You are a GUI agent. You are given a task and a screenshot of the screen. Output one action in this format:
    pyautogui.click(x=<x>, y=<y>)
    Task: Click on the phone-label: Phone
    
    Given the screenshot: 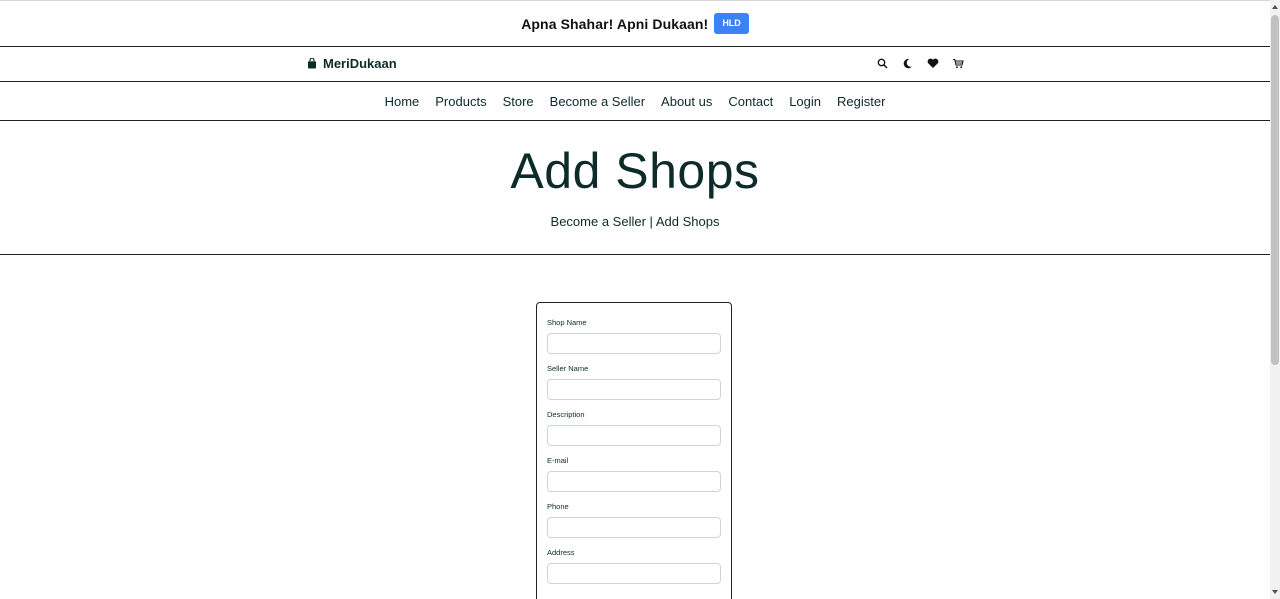 What is the action you would take?
    pyautogui.click(x=558, y=506)
    